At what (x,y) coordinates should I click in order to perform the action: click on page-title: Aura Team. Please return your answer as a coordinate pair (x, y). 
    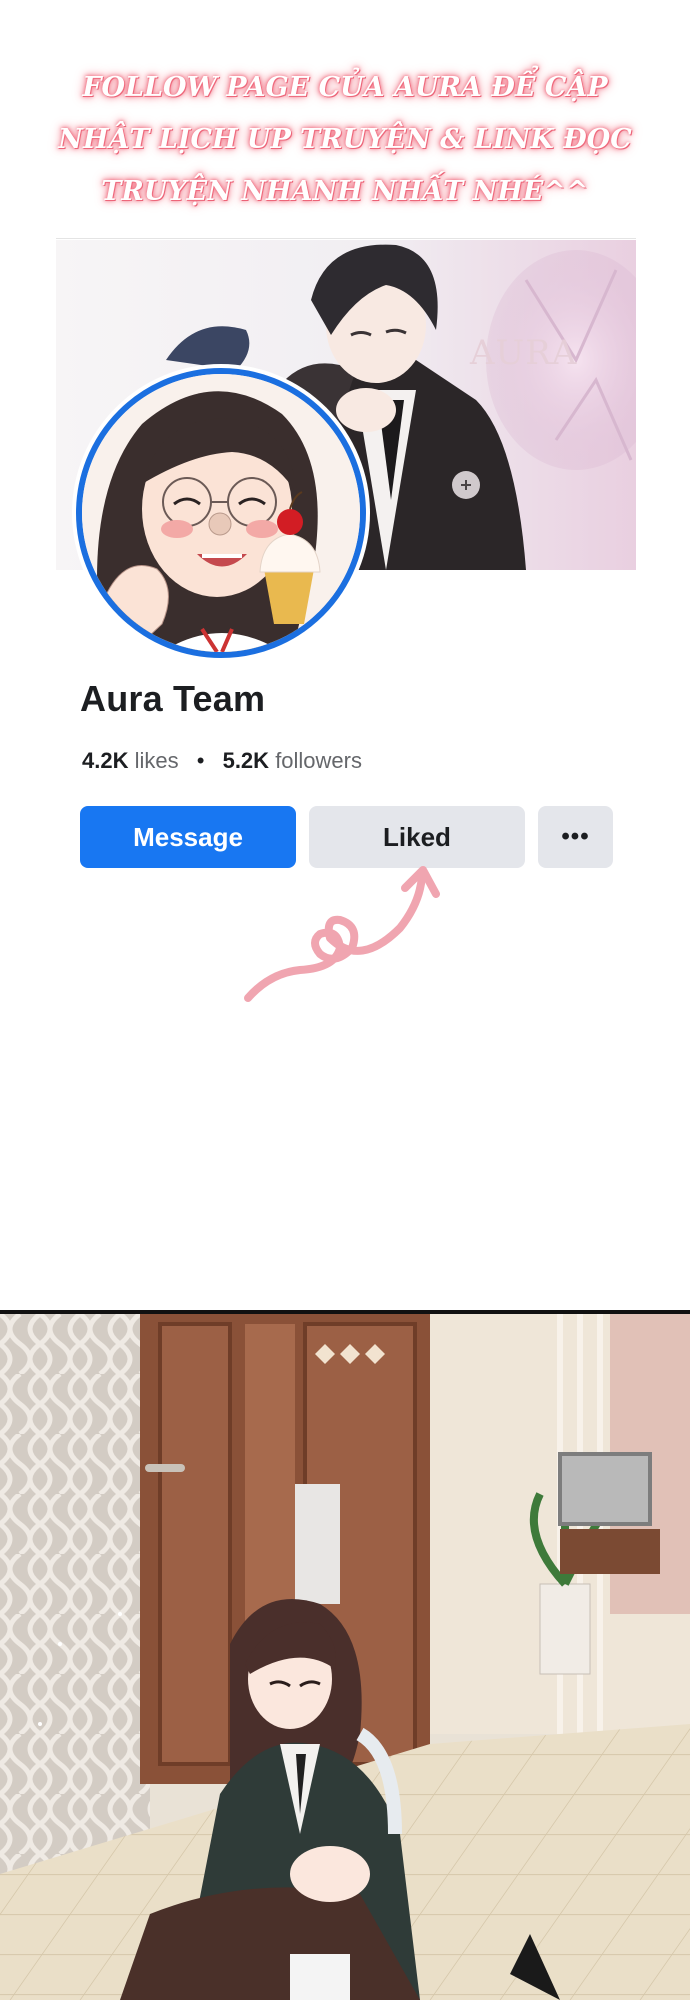
    Looking at the image, I should click on (173, 698).